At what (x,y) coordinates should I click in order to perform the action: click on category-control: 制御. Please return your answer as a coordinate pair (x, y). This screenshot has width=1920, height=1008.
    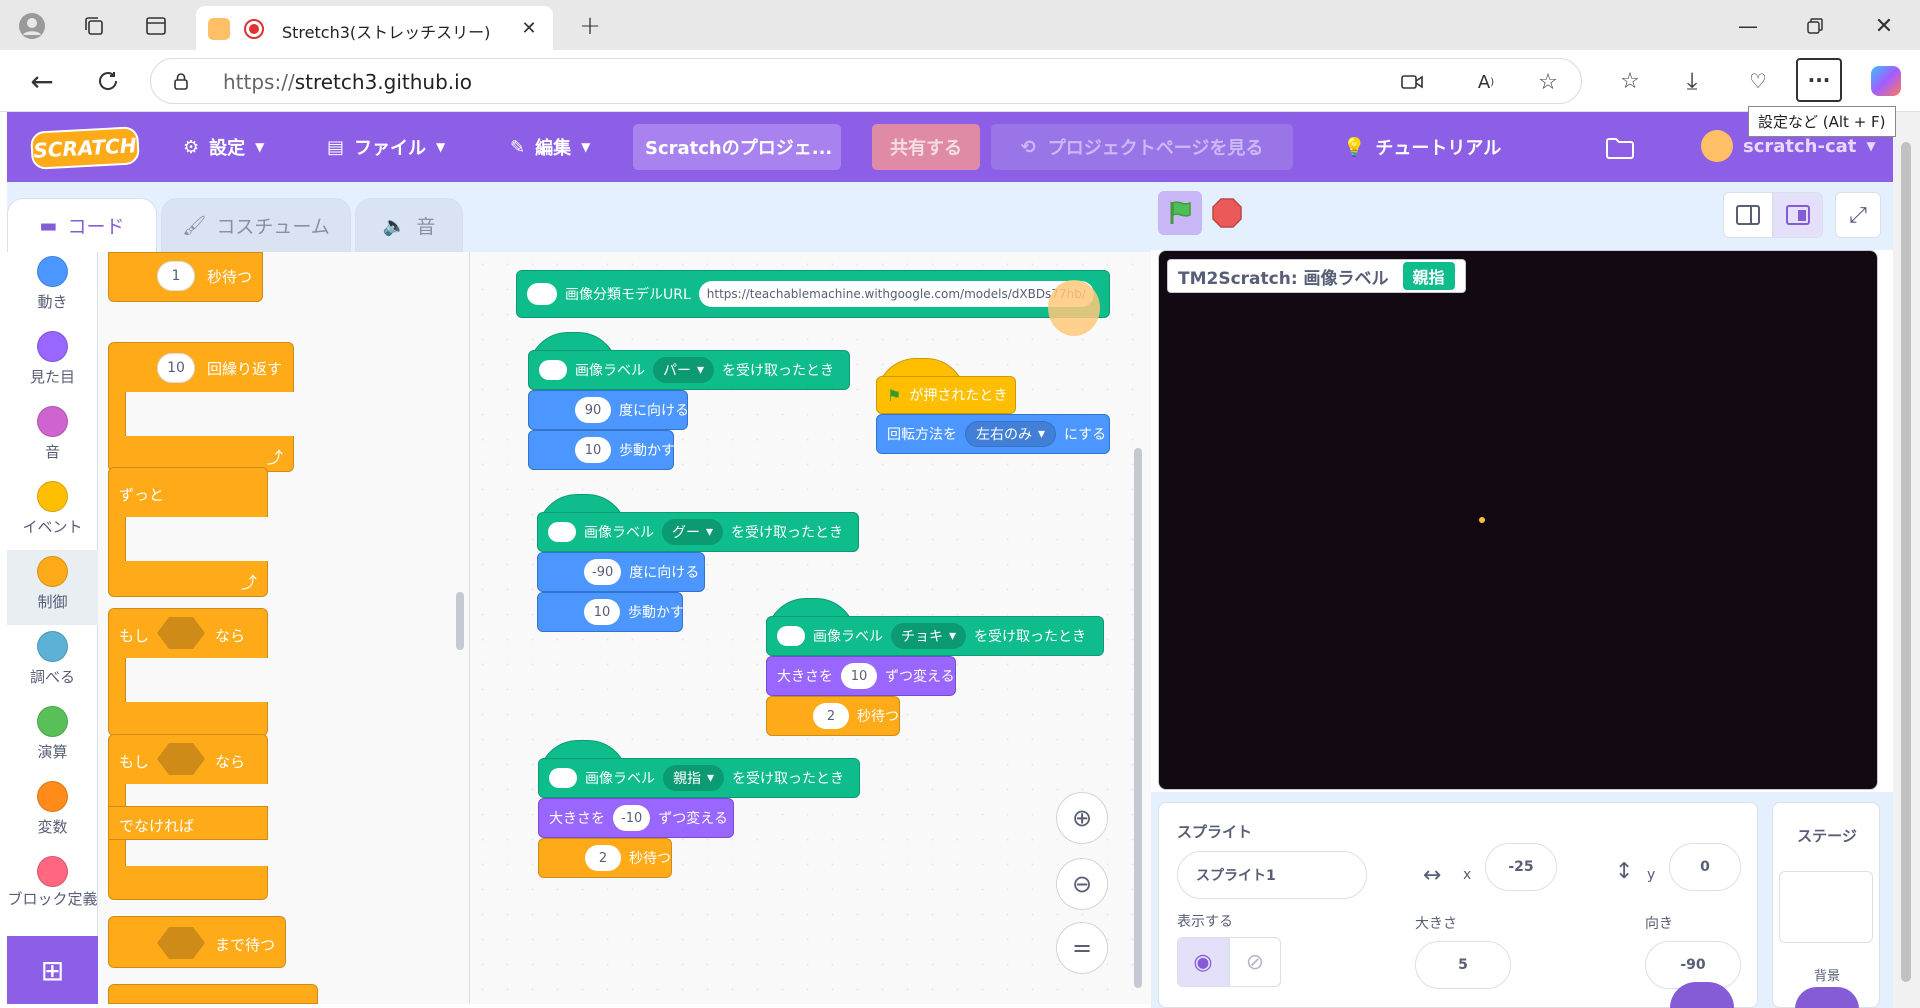
    Looking at the image, I should click on (52, 587).